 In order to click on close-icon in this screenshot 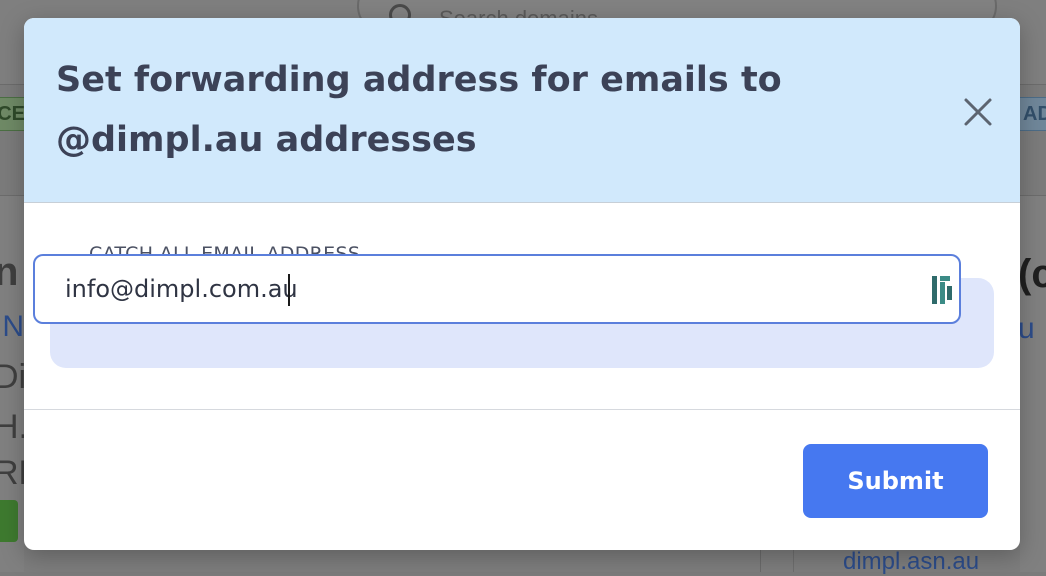, I will do `click(978, 112)`.